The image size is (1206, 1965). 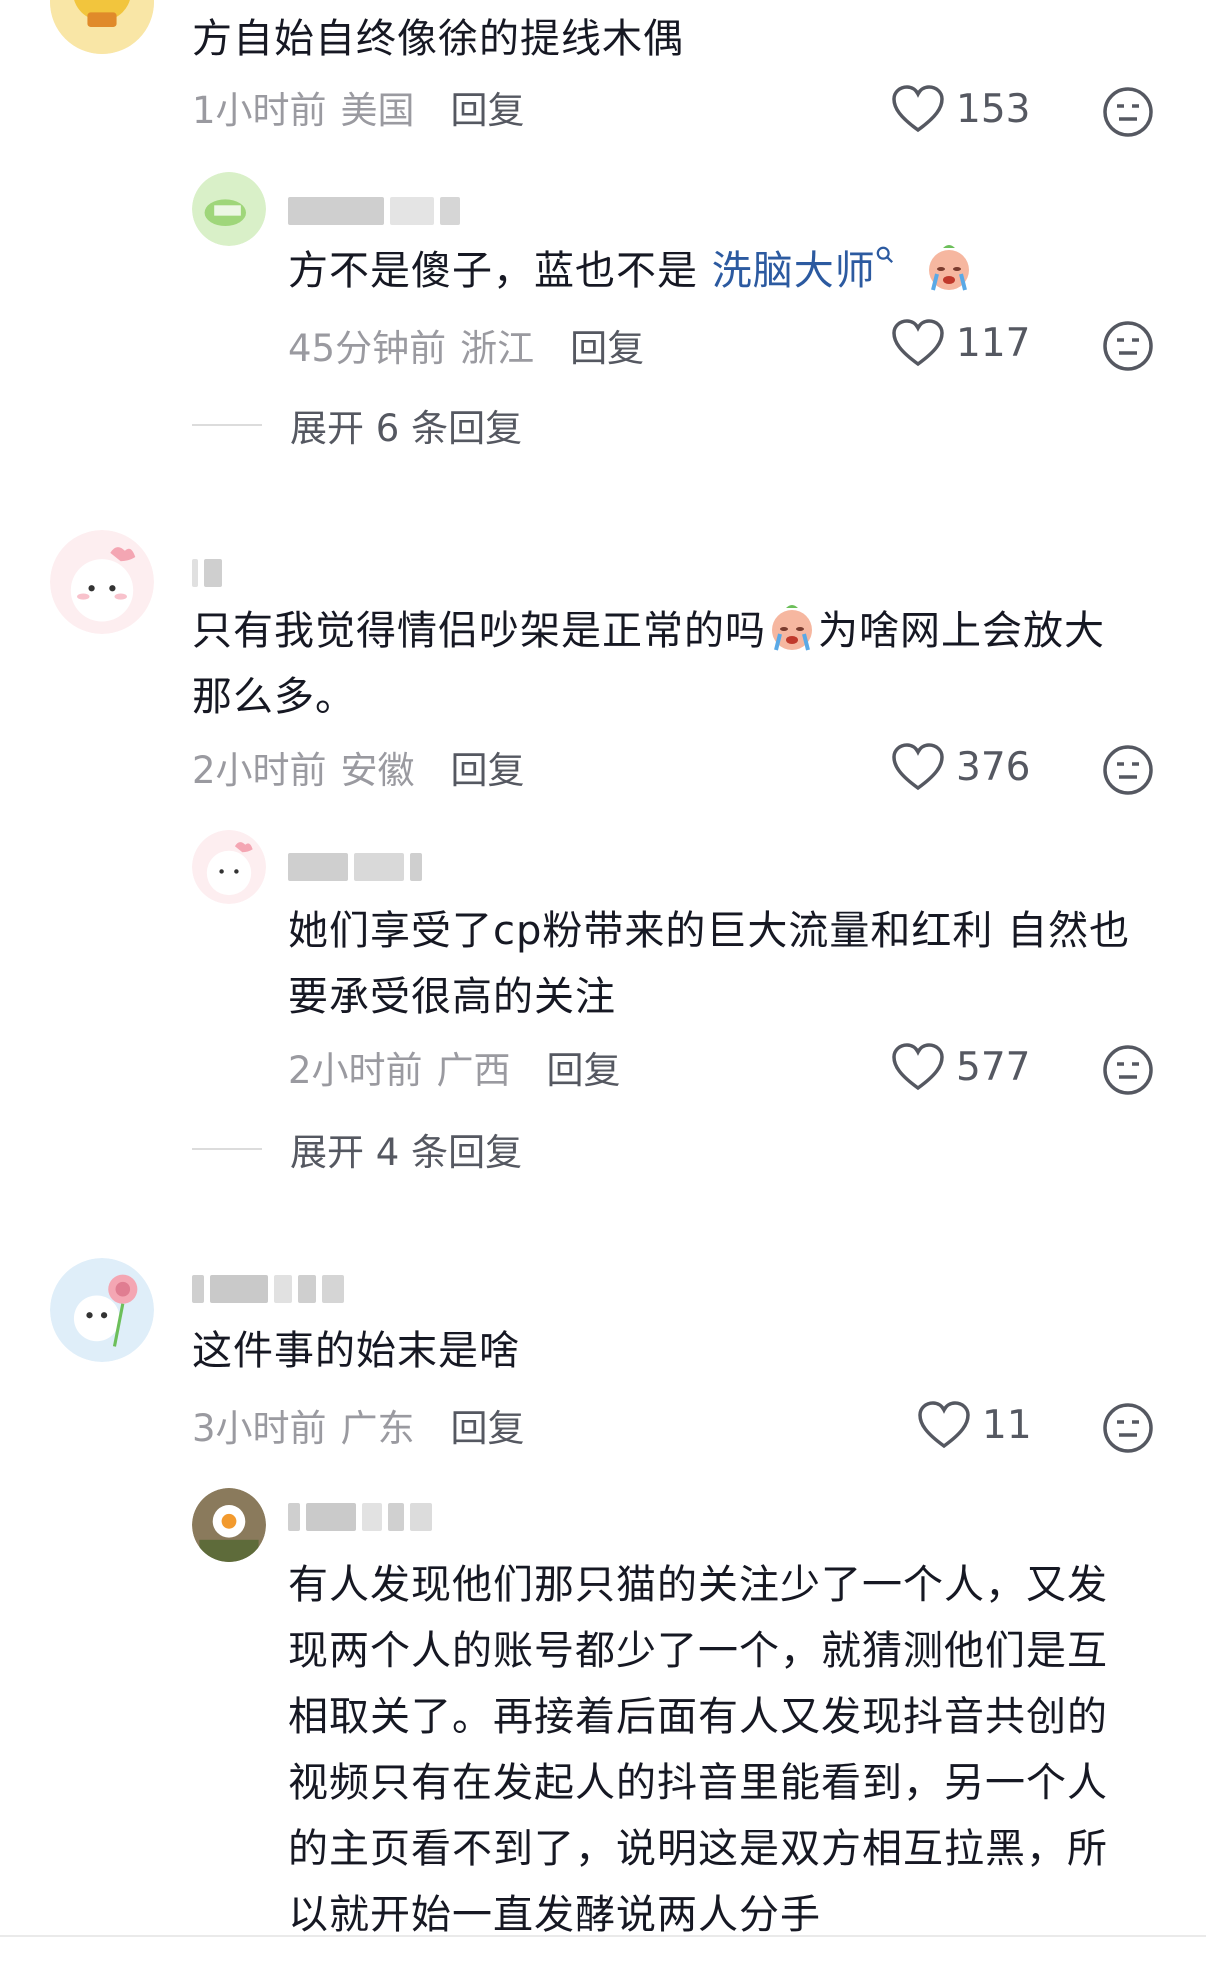 What do you see at coordinates (662, 664) in the screenshot?
I see `comment-text: 只有我觉得情侣吵架是正常的吗 为啥网上会放大那么多。` at bounding box center [662, 664].